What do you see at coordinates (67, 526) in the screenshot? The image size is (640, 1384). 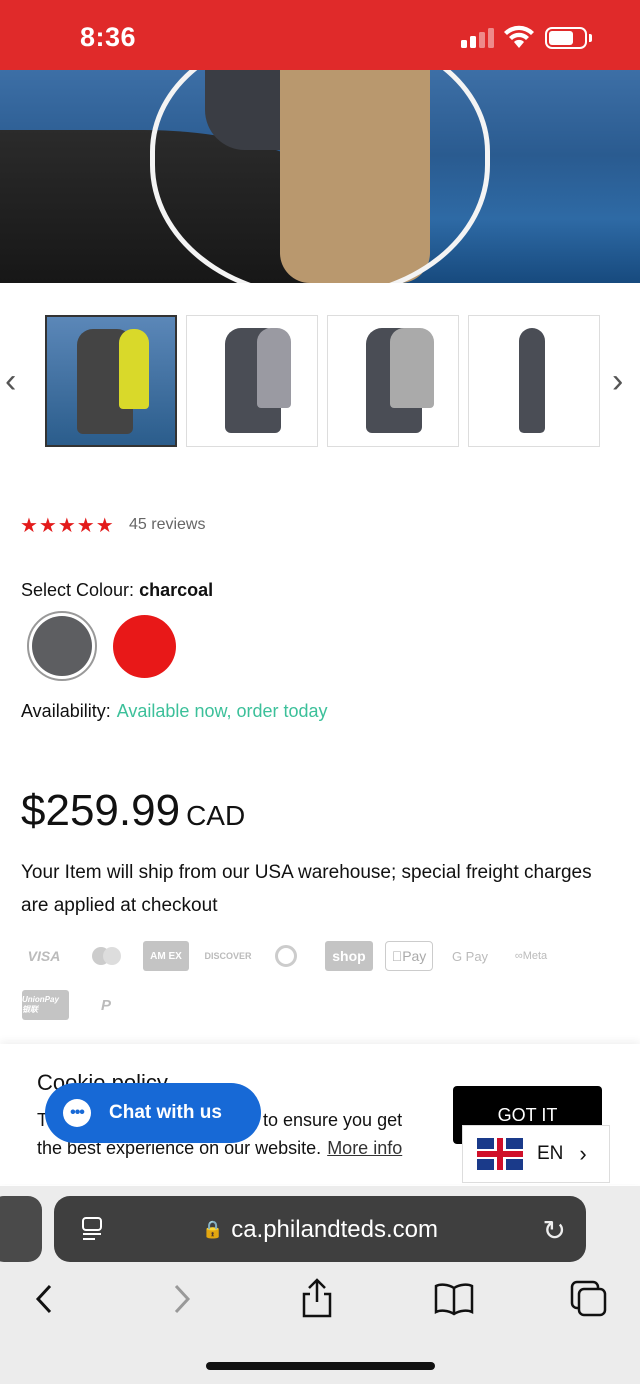 I see `rating-stars: ★★★★★` at bounding box center [67, 526].